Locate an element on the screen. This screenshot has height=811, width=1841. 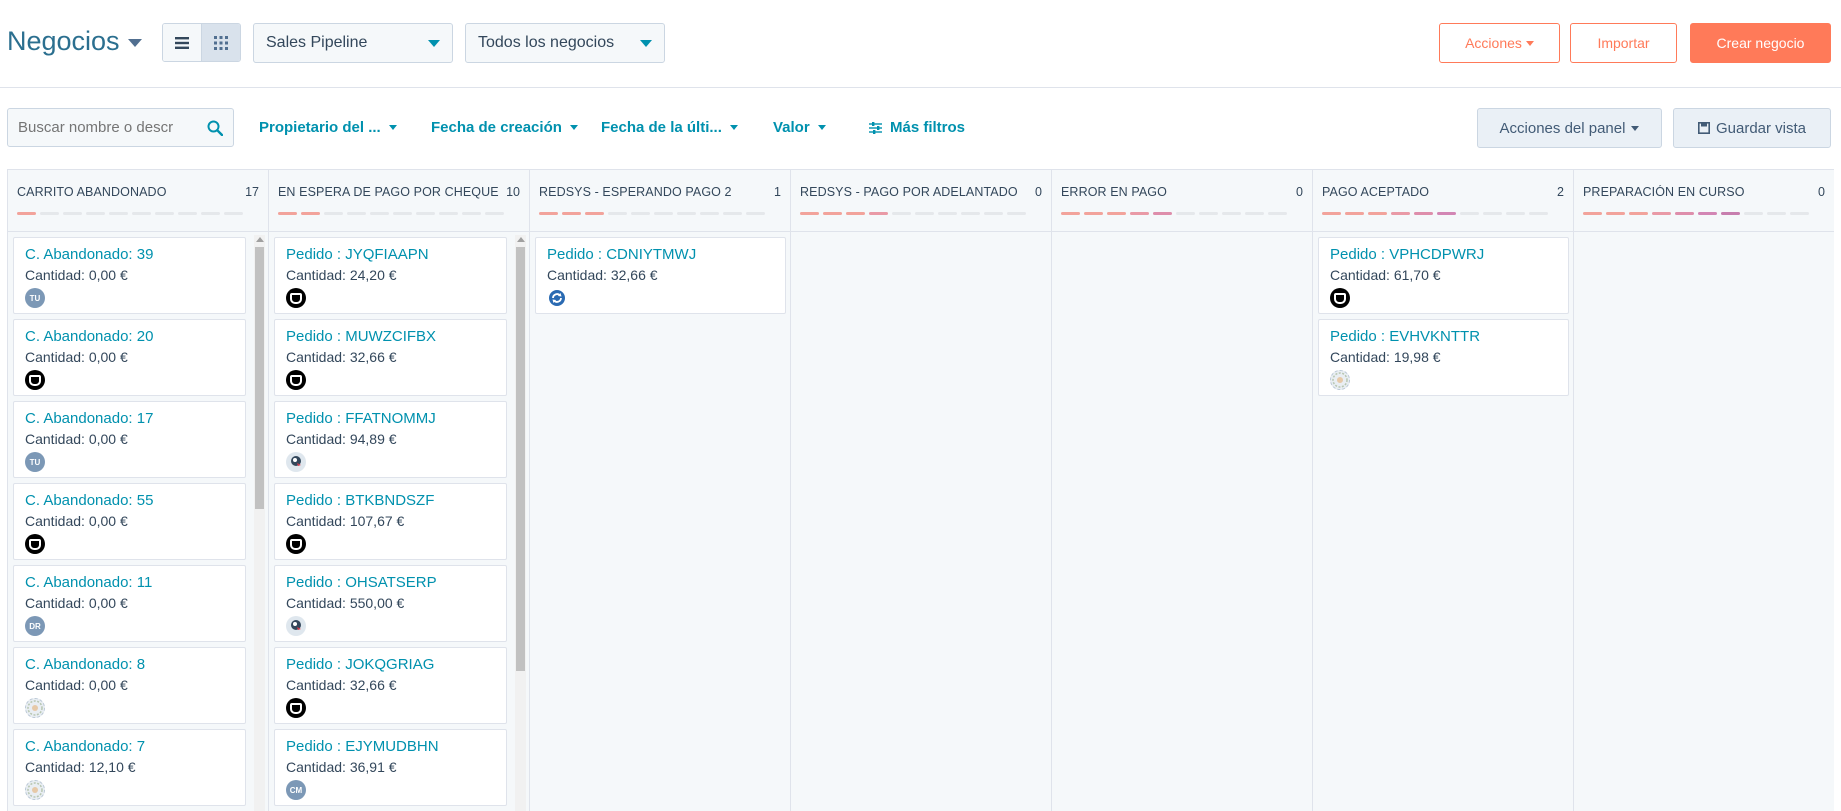
deal-card: C. Abandonado: 11 Cantidad: 0,00 € DR is located at coordinates (129, 603).